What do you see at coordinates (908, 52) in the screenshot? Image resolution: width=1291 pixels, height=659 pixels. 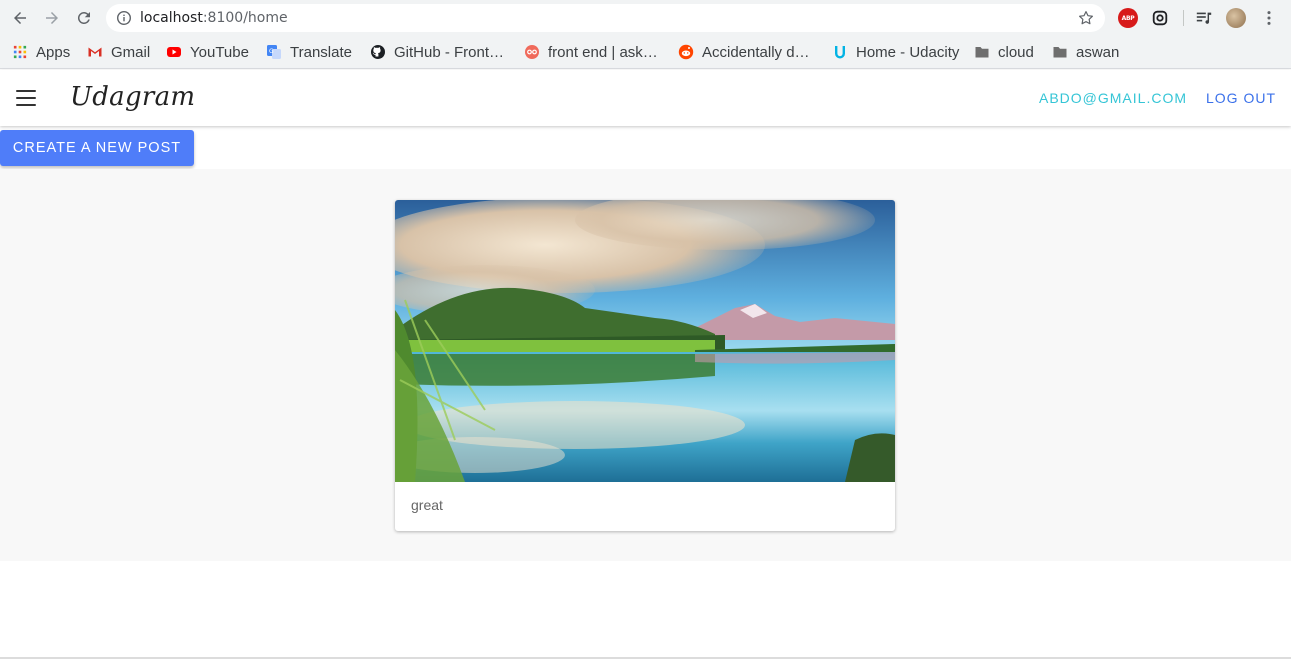 I see `bookmark-label: Home - Udacity` at bounding box center [908, 52].